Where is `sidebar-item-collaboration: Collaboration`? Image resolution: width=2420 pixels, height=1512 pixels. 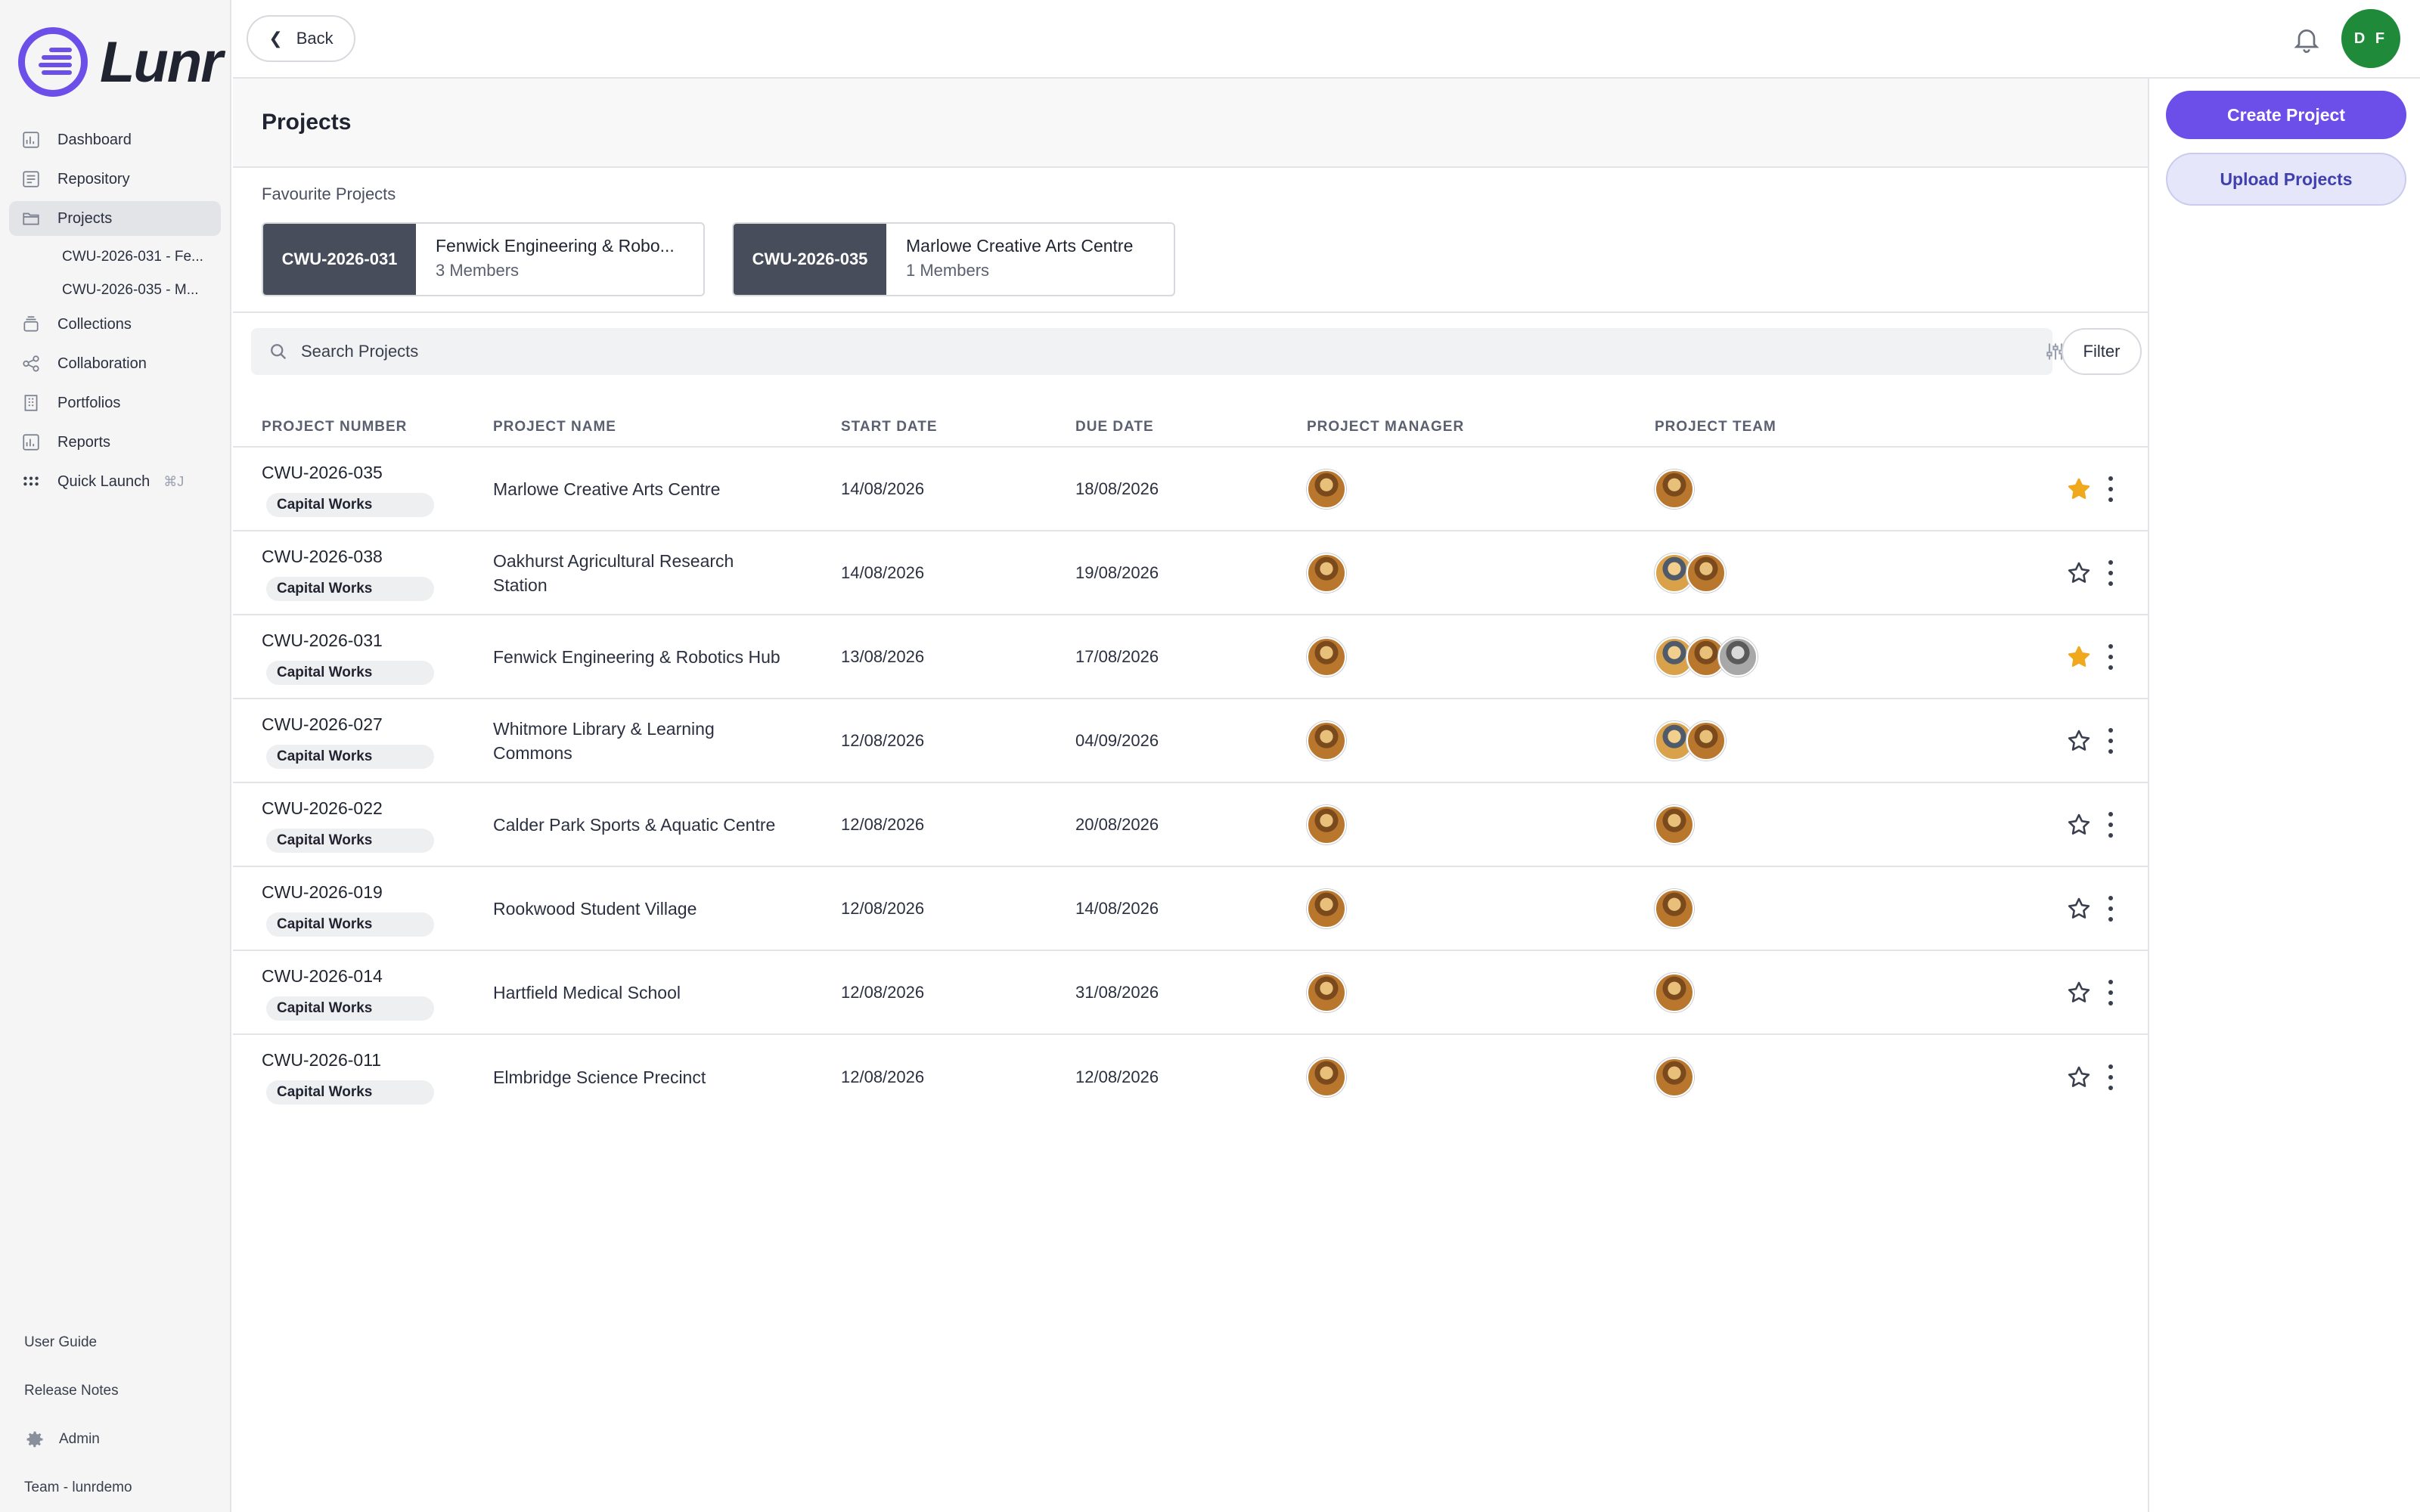
sidebar-item-collaboration: Collaboration is located at coordinates (115, 363).